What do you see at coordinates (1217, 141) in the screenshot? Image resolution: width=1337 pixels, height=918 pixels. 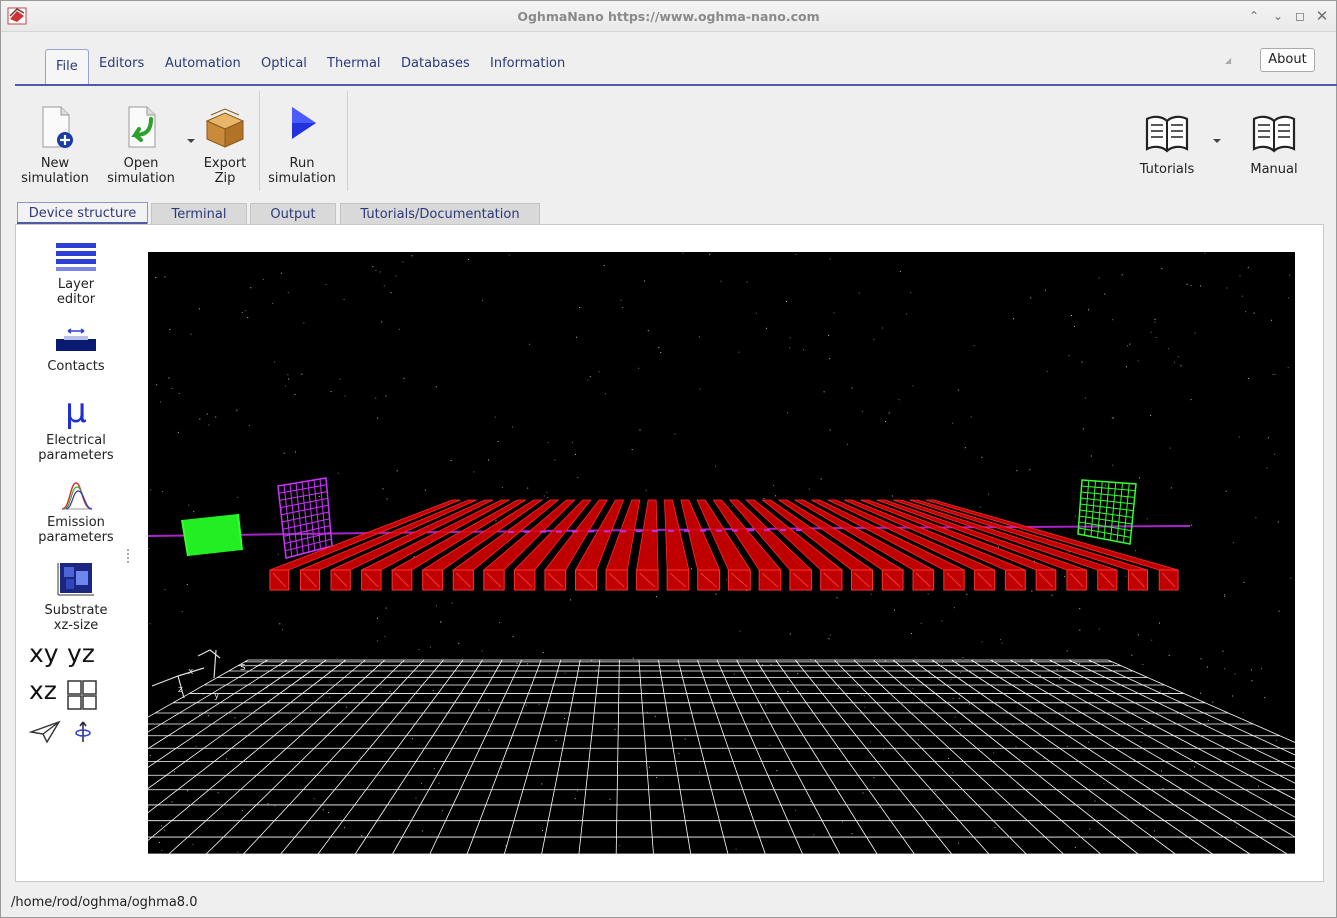 I see `tutorials-dropdown-icon` at bounding box center [1217, 141].